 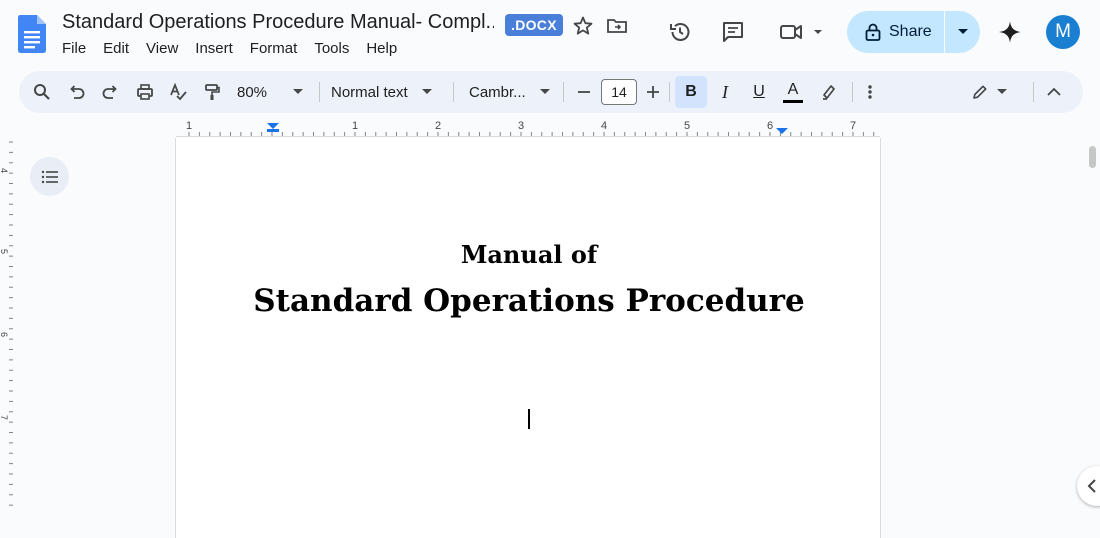 I want to click on print-icon, so click(x=145, y=92).